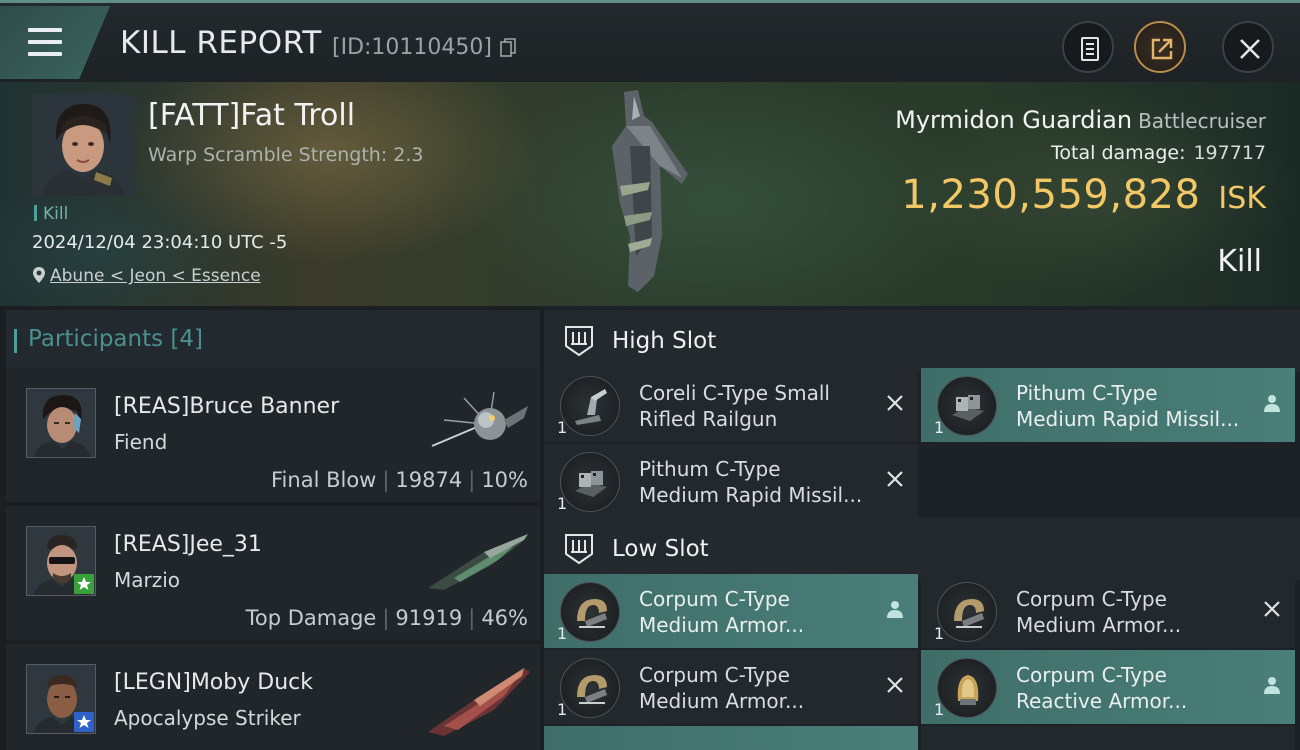 This screenshot has height=750, width=1300. Describe the element at coordinates (590, 482) in the screenshot. I see `missile-launcher-icon` at that location.